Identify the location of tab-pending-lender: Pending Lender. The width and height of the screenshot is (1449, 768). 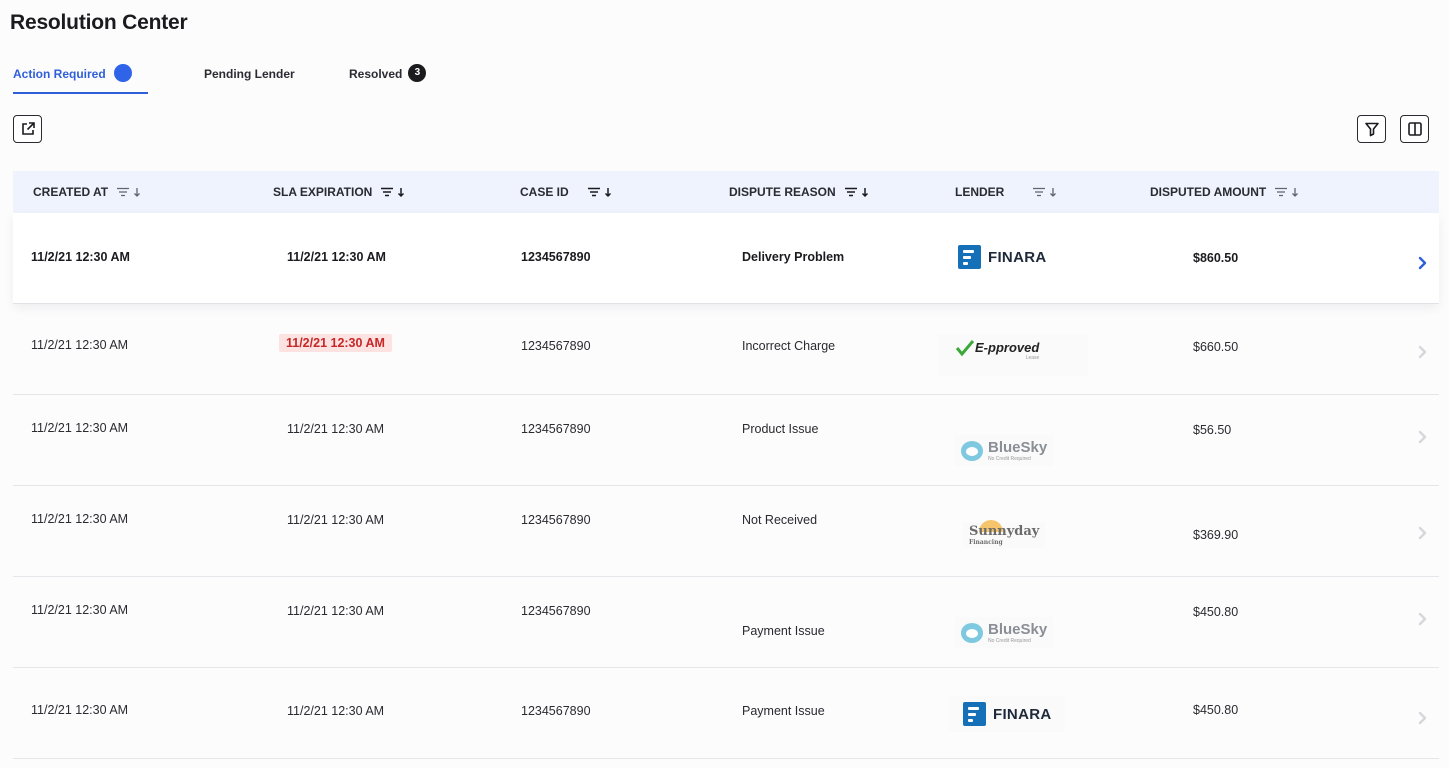
(249, 78).